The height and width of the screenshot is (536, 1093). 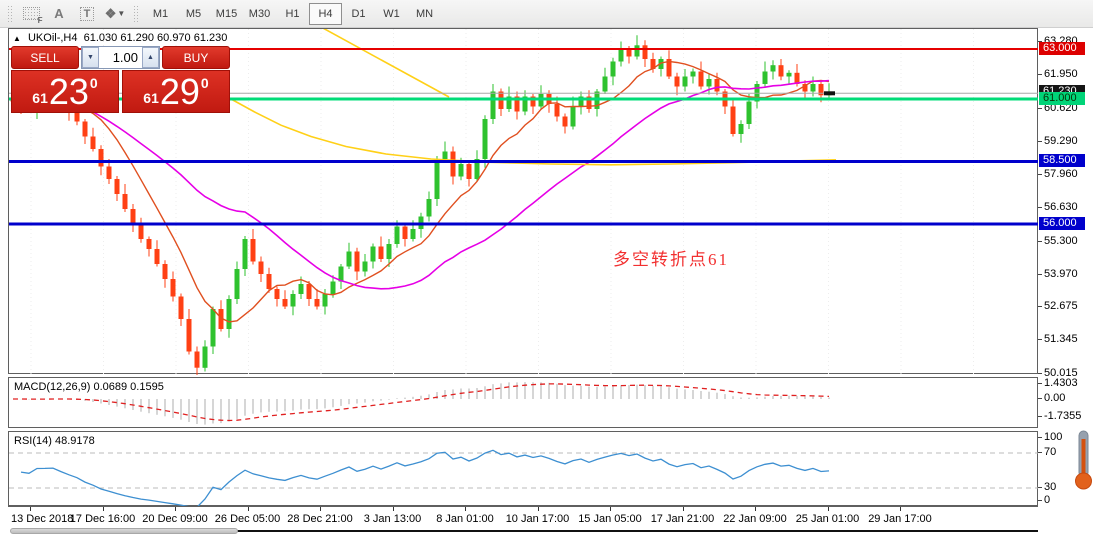 I want to click on sell-quote: 61 23 0, so click(x=65, y=91).